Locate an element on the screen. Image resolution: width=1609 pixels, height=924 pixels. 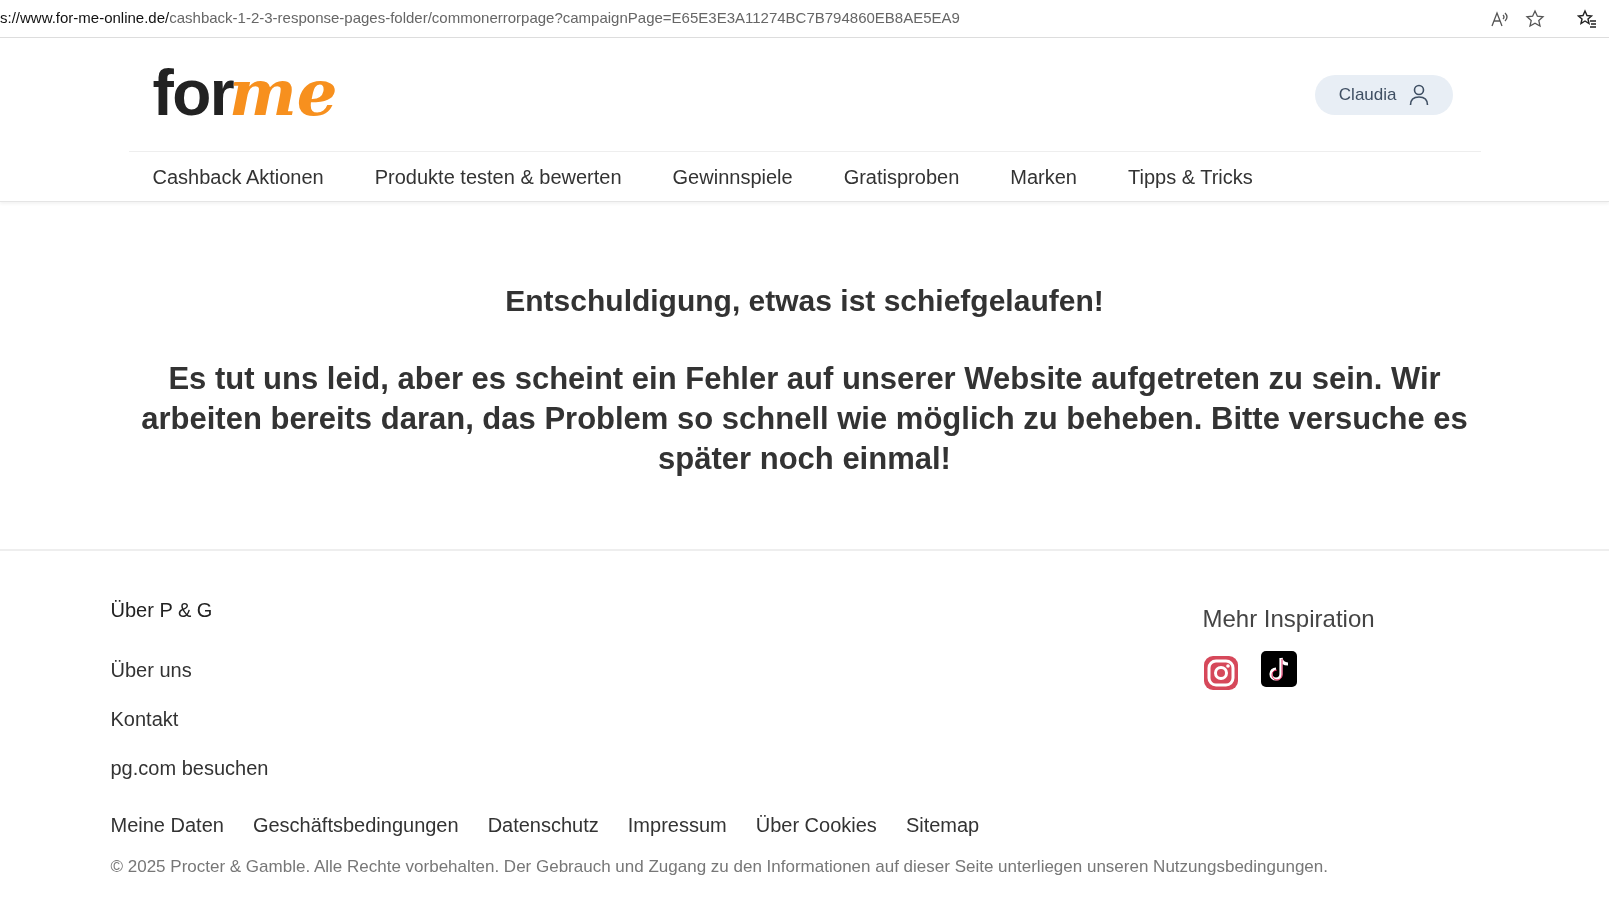
footer-link: pg.com besuchen is located at coordinates (189, 768).